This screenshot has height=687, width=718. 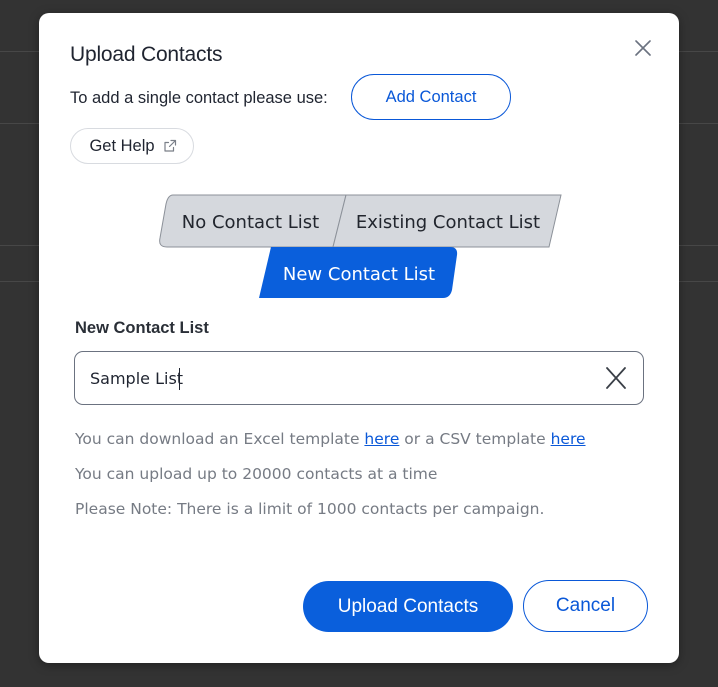 What do you see at coordinates (381, 439) in the screenshot?
I see `excel-template-link: here` at bounding box center [381, 439].